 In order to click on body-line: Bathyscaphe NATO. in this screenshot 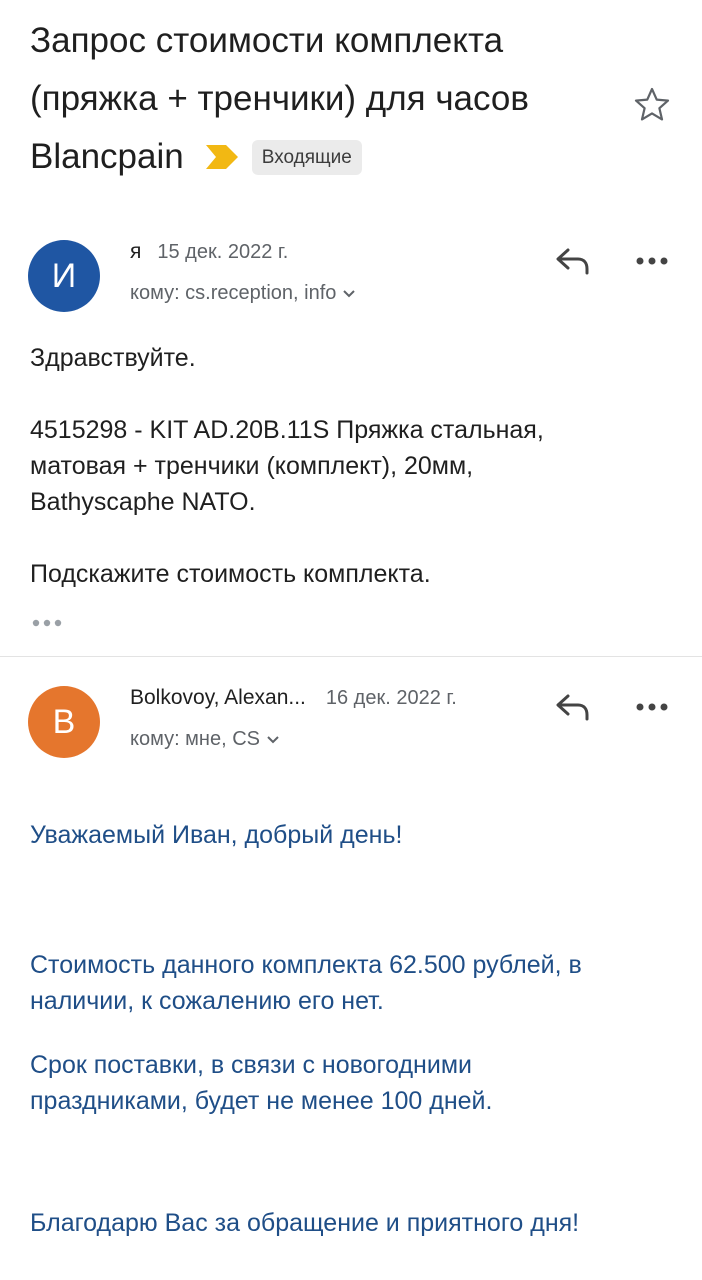, I will do `click(143, 502)`.